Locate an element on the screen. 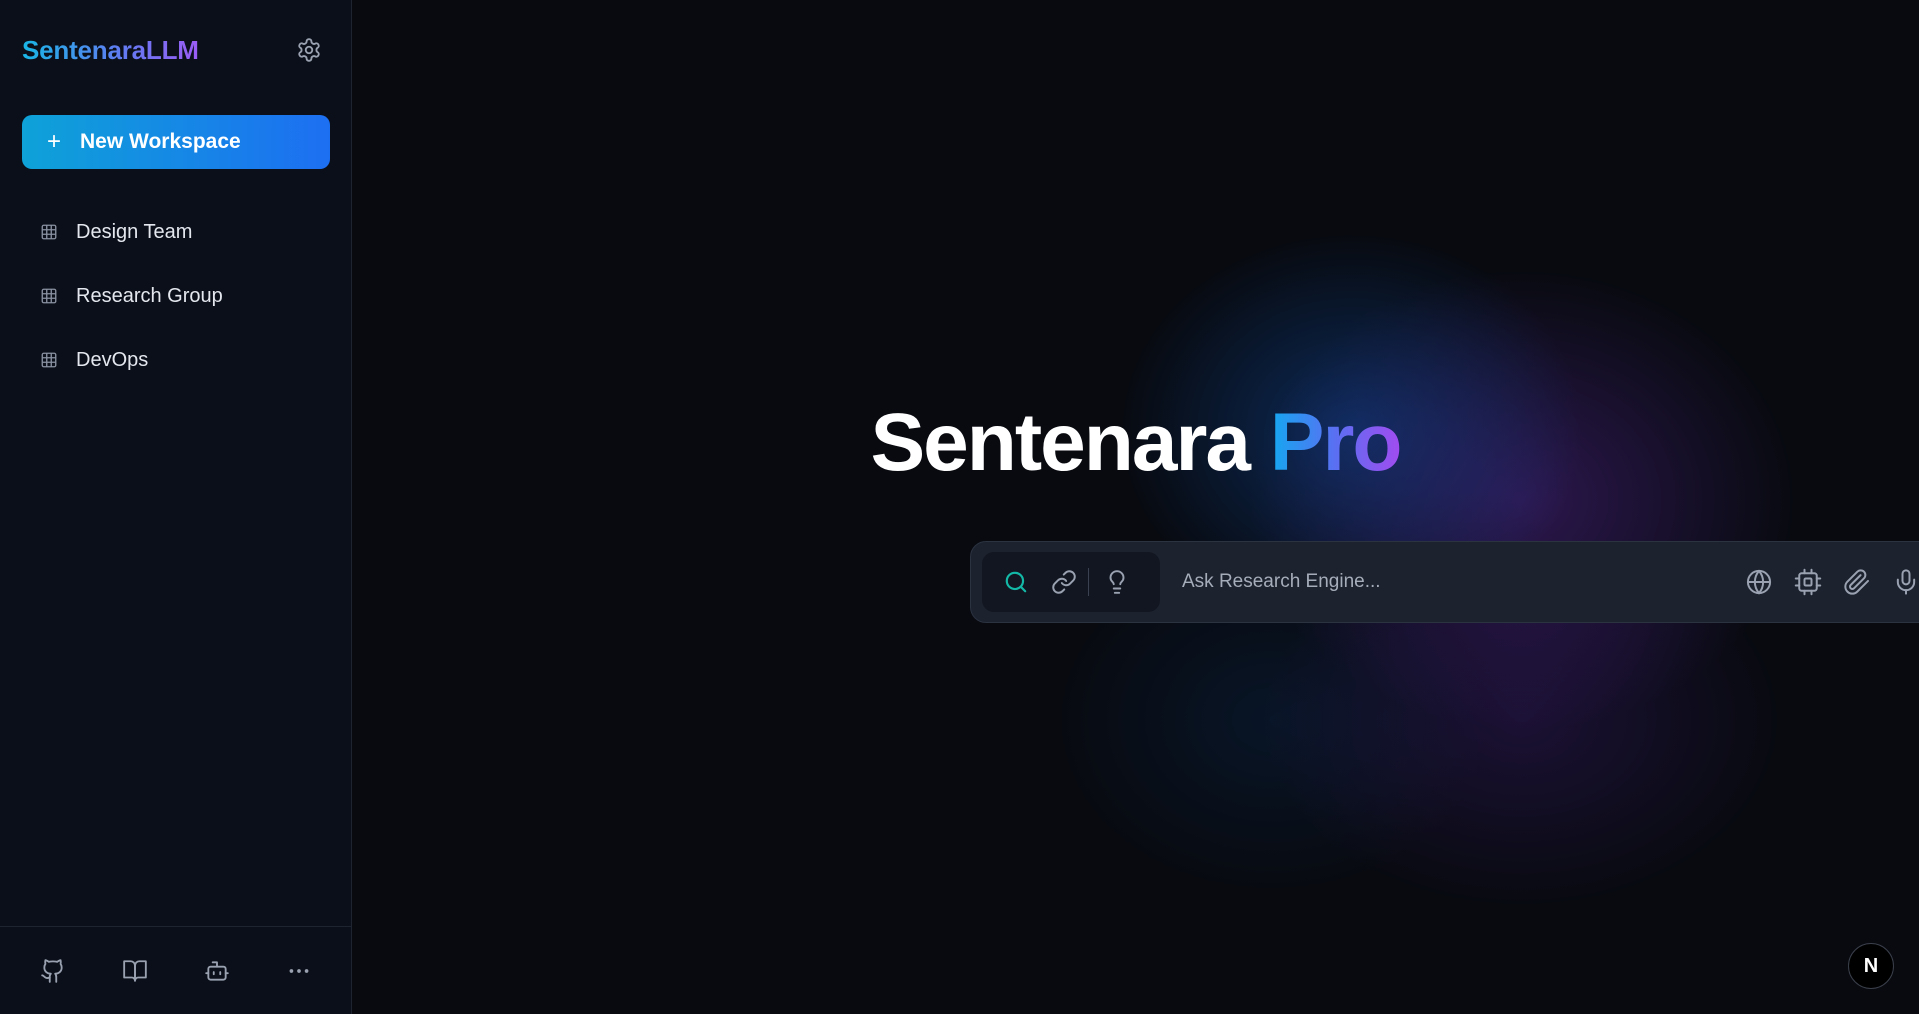  bot-icon is located at coordinates (217, 971).